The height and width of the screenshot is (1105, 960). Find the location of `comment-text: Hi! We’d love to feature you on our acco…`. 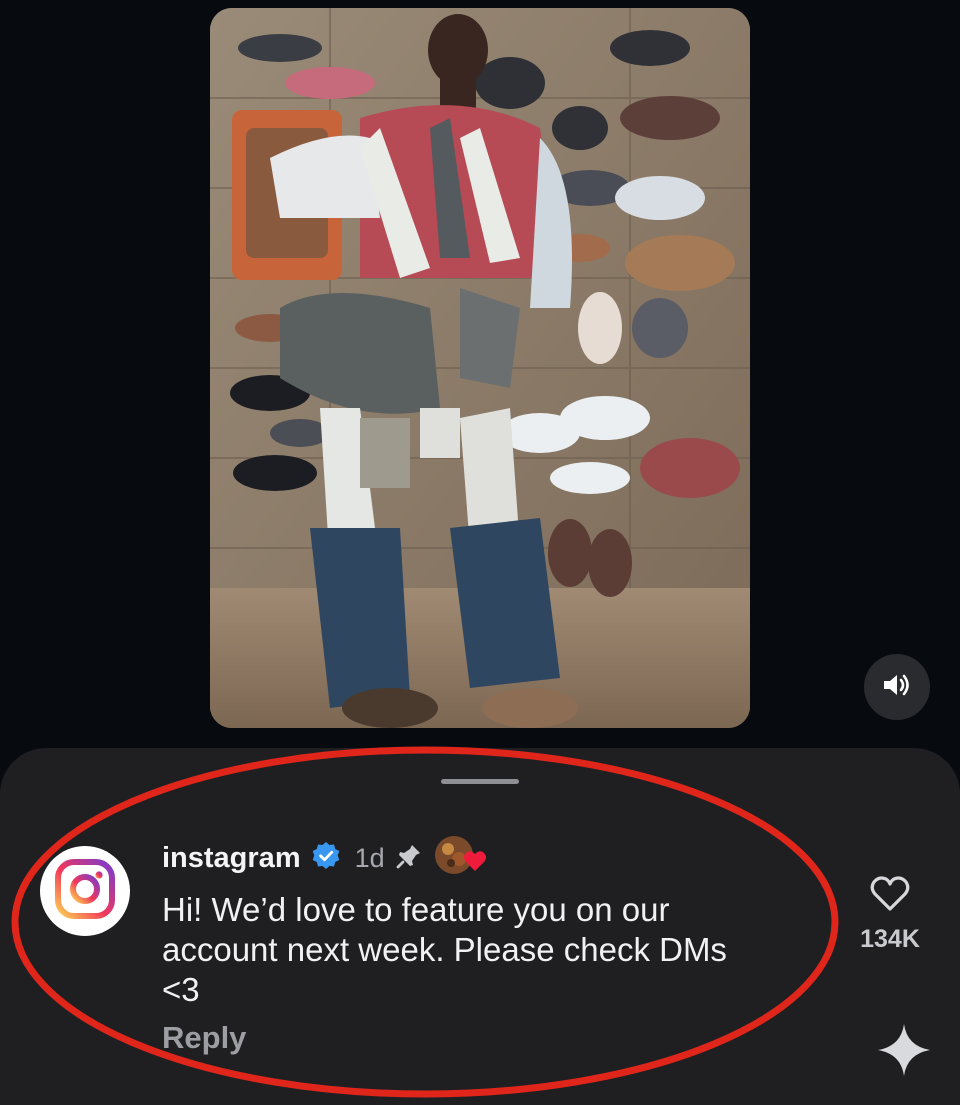

comment-text: Hi! We’d love to feature you on our acco… is located at coordinates (444, 949).